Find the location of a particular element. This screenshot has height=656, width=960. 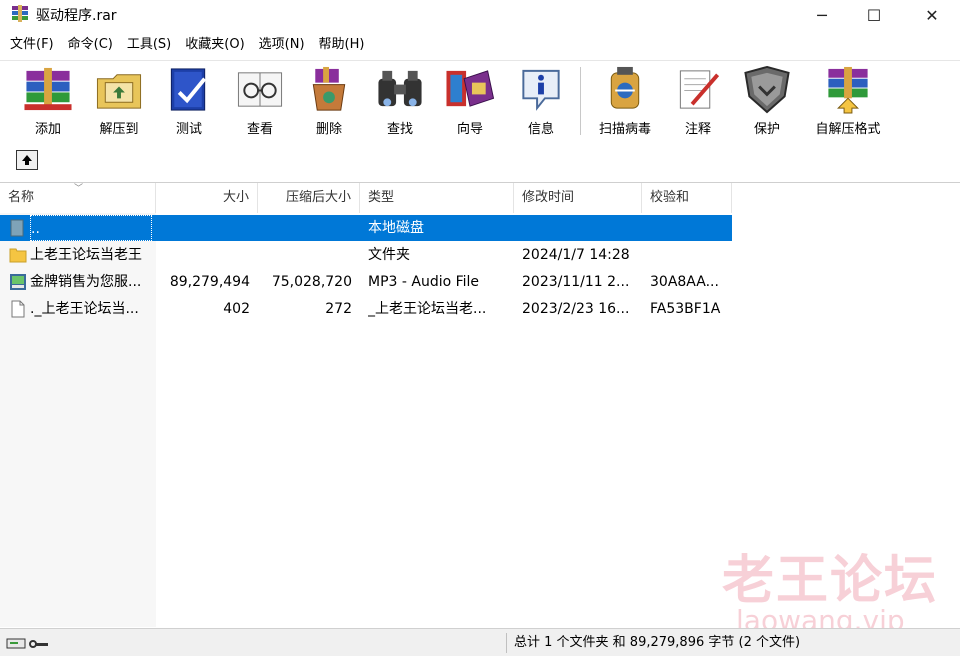

toolbar-info-label: 信息 is located at coordinates (540, 129).